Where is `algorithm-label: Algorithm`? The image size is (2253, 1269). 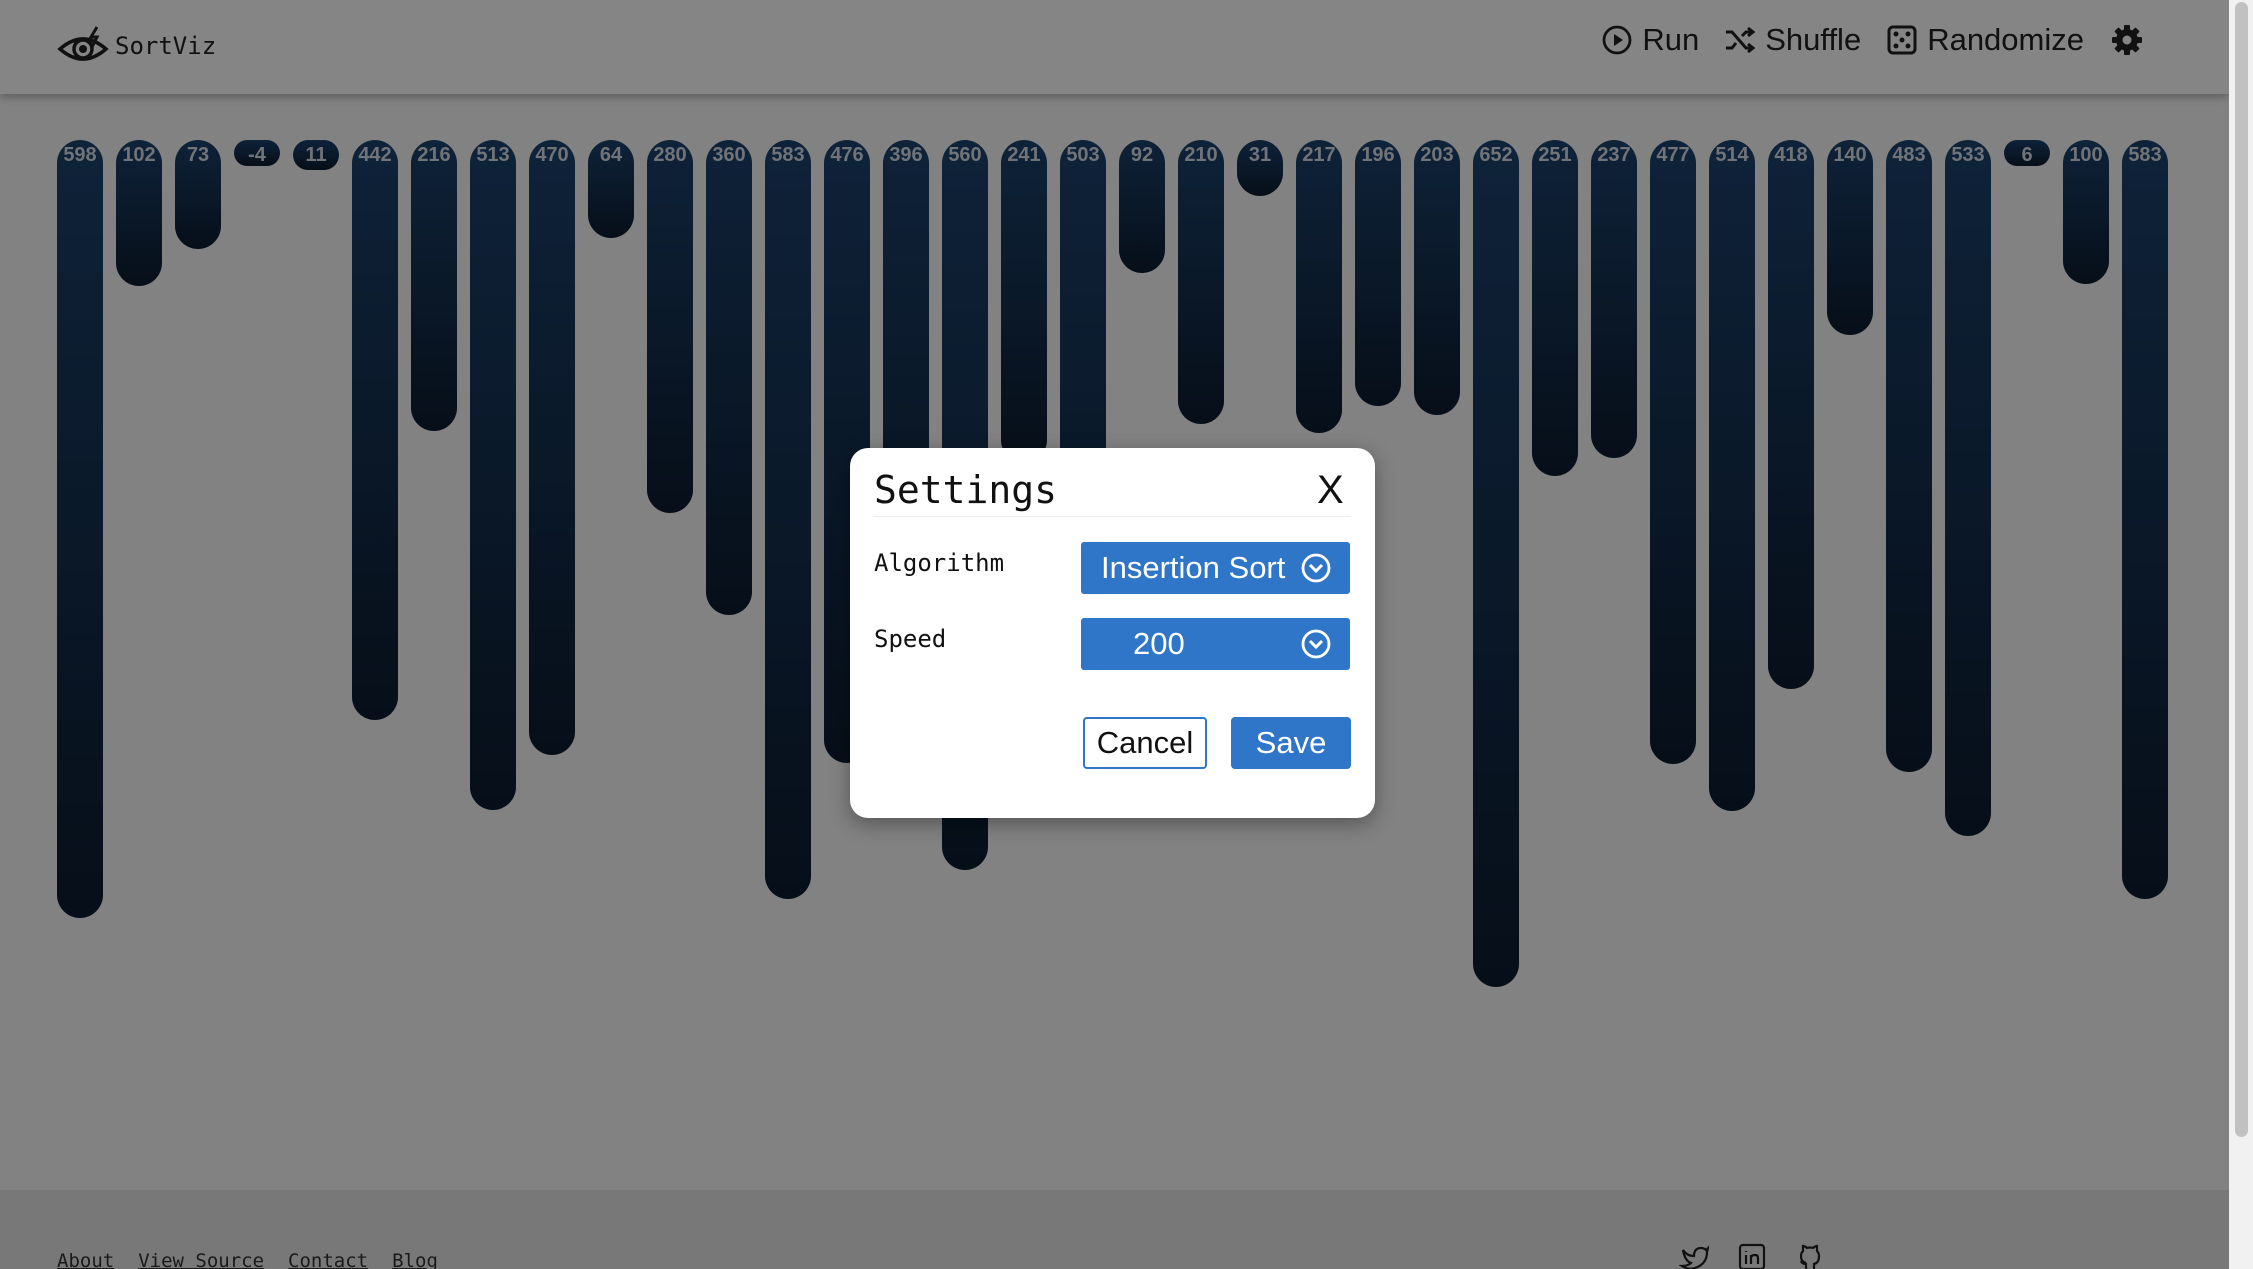 algorithm-label: Algorithm is located at coordinates (939, 563).